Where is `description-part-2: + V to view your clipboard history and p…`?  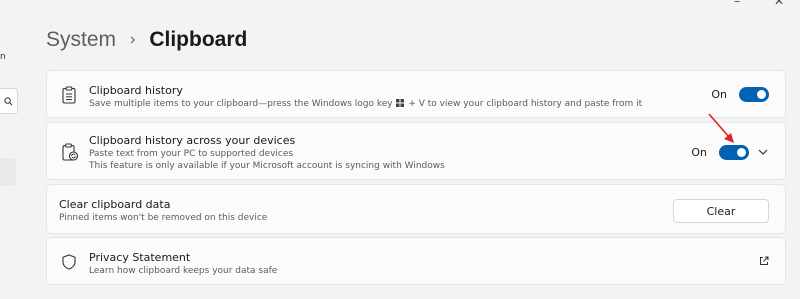 description-part-2: + V to view your clipboard history and p… is located at coordinates (525, 104).